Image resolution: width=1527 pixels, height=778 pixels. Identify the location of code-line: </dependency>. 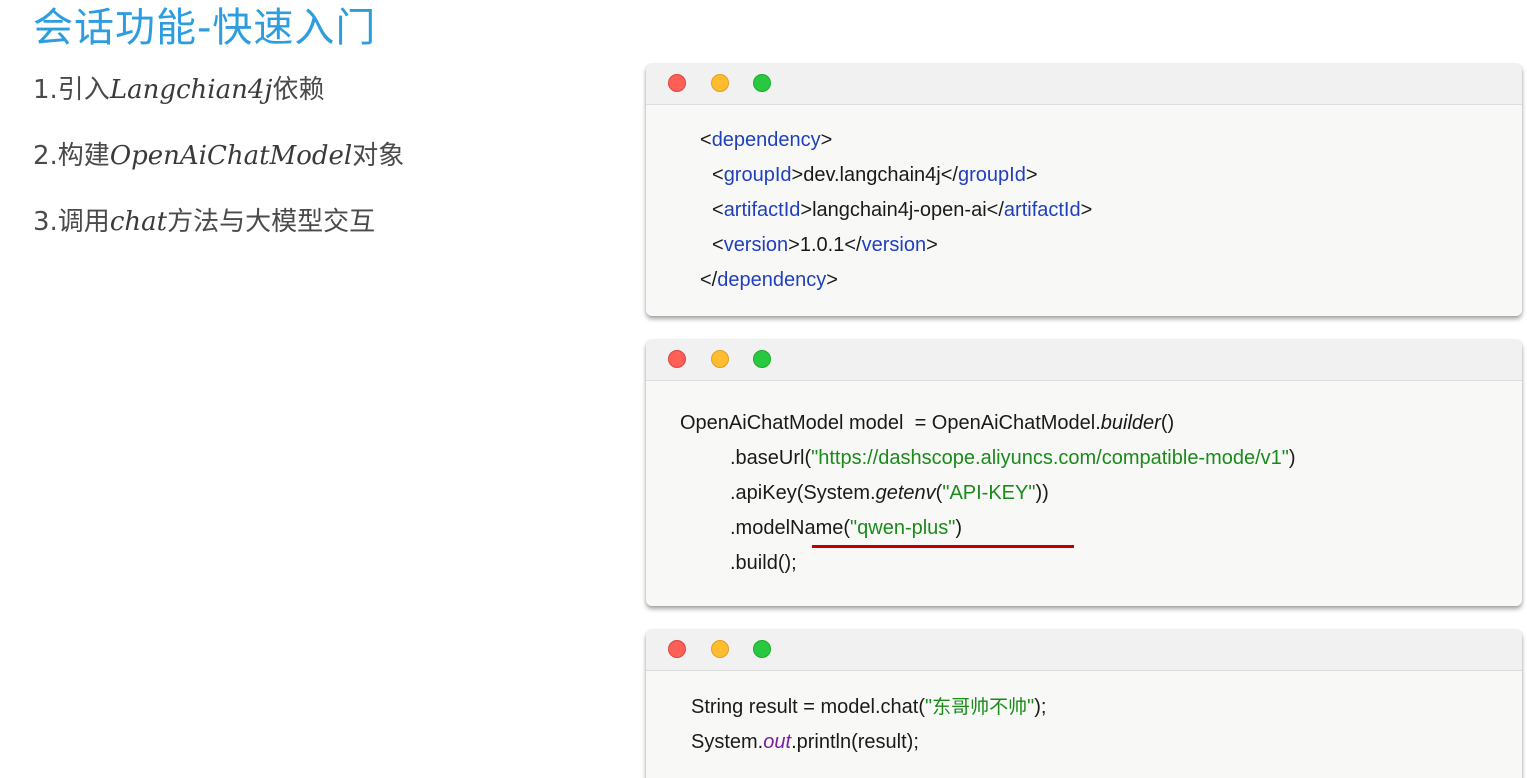
(769, 280).